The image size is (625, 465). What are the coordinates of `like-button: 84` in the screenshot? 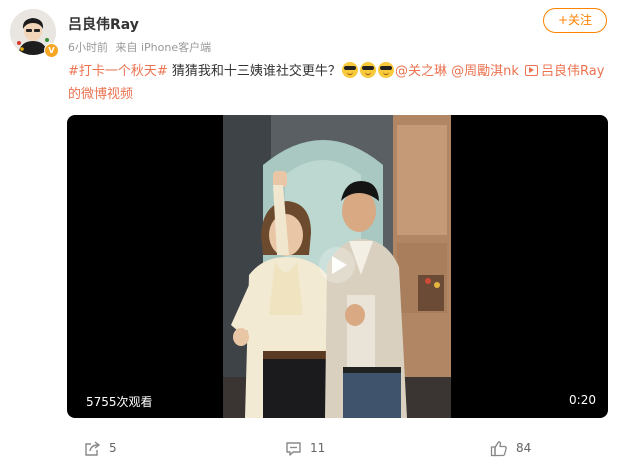 It's located at (510, 448).